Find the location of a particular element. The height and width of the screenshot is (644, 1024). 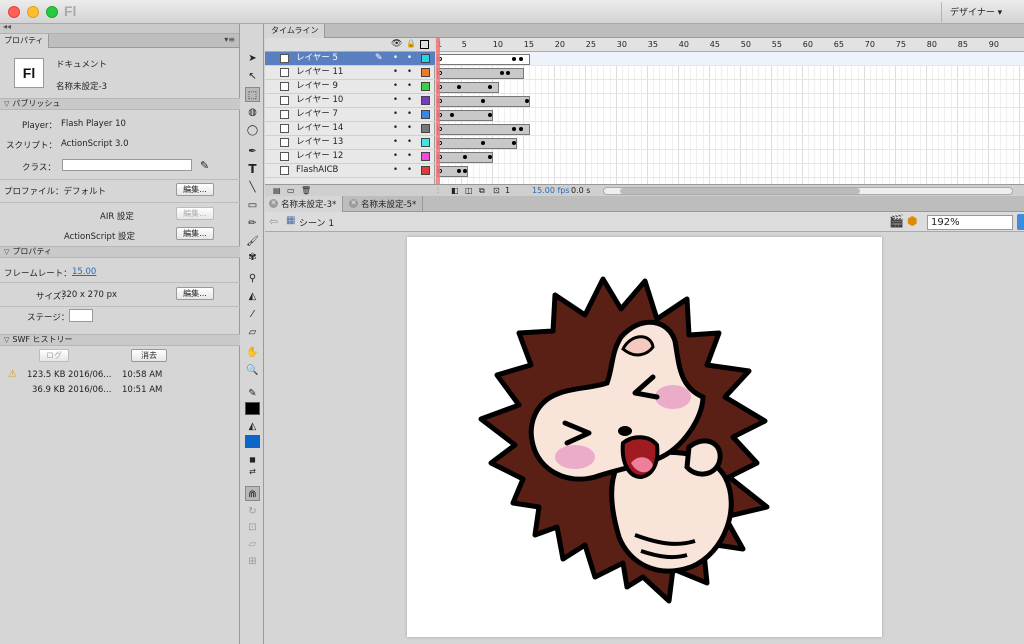

layer-row: レイヤー 10 • • is located at coordinates (350, 101).